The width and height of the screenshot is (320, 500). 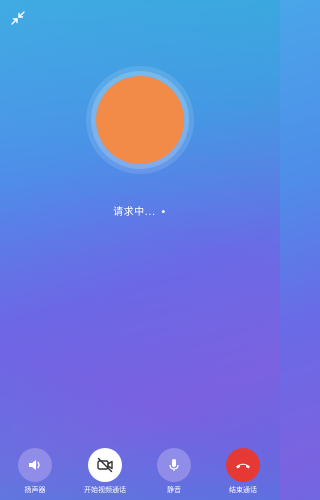 I want to click on speaker-button: 扬声器, so click(x=35, y=471).